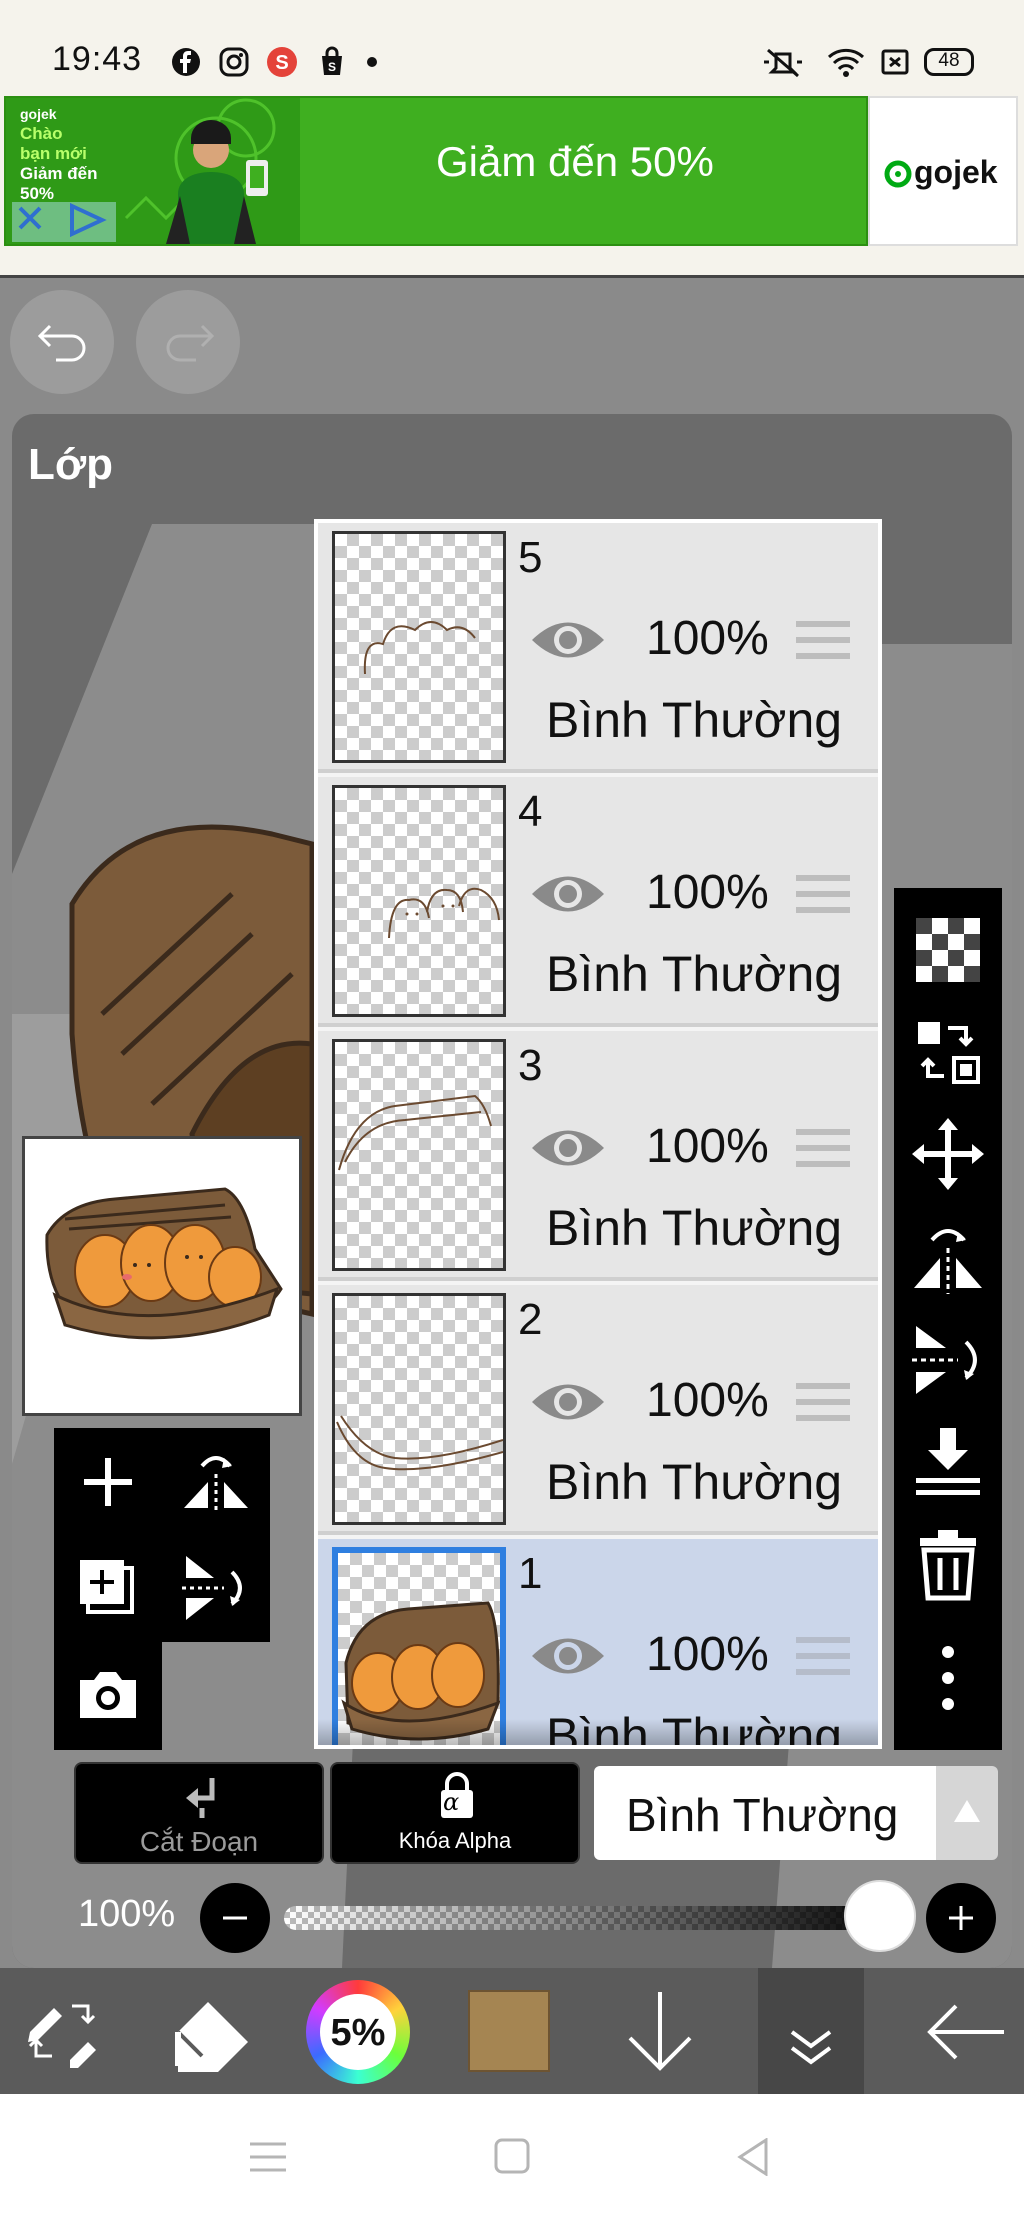  What do you see at coordinates (880, 1916) in the screenshot?
I see `opacity-slider-thumb` at bounding box center [880, 1916].